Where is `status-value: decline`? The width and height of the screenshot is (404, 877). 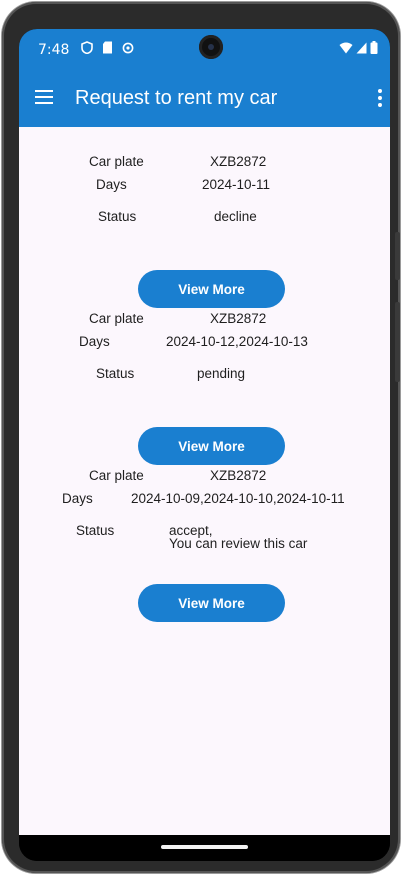 status-value: decline is located at coordinates (235, 216).